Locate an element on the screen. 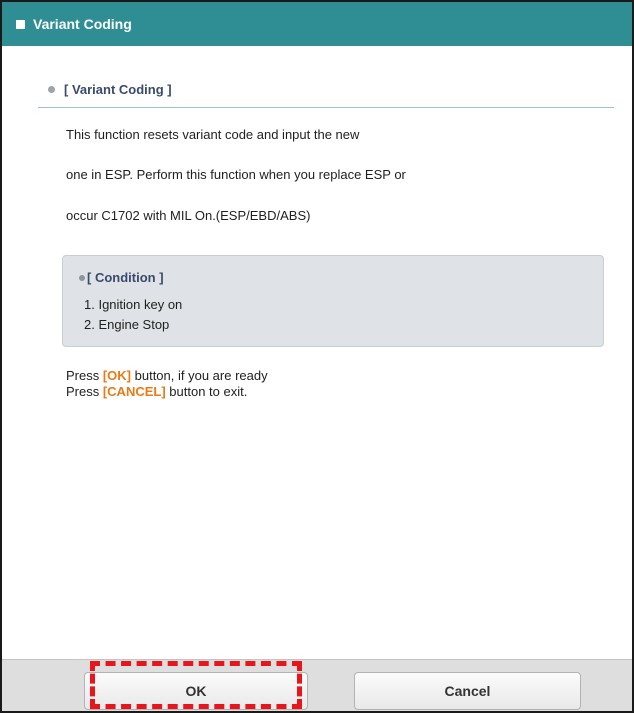 This screenshot has width=634, height=713. condition-item-1: 1. Ignition key on is located at coordinates (133, 304).